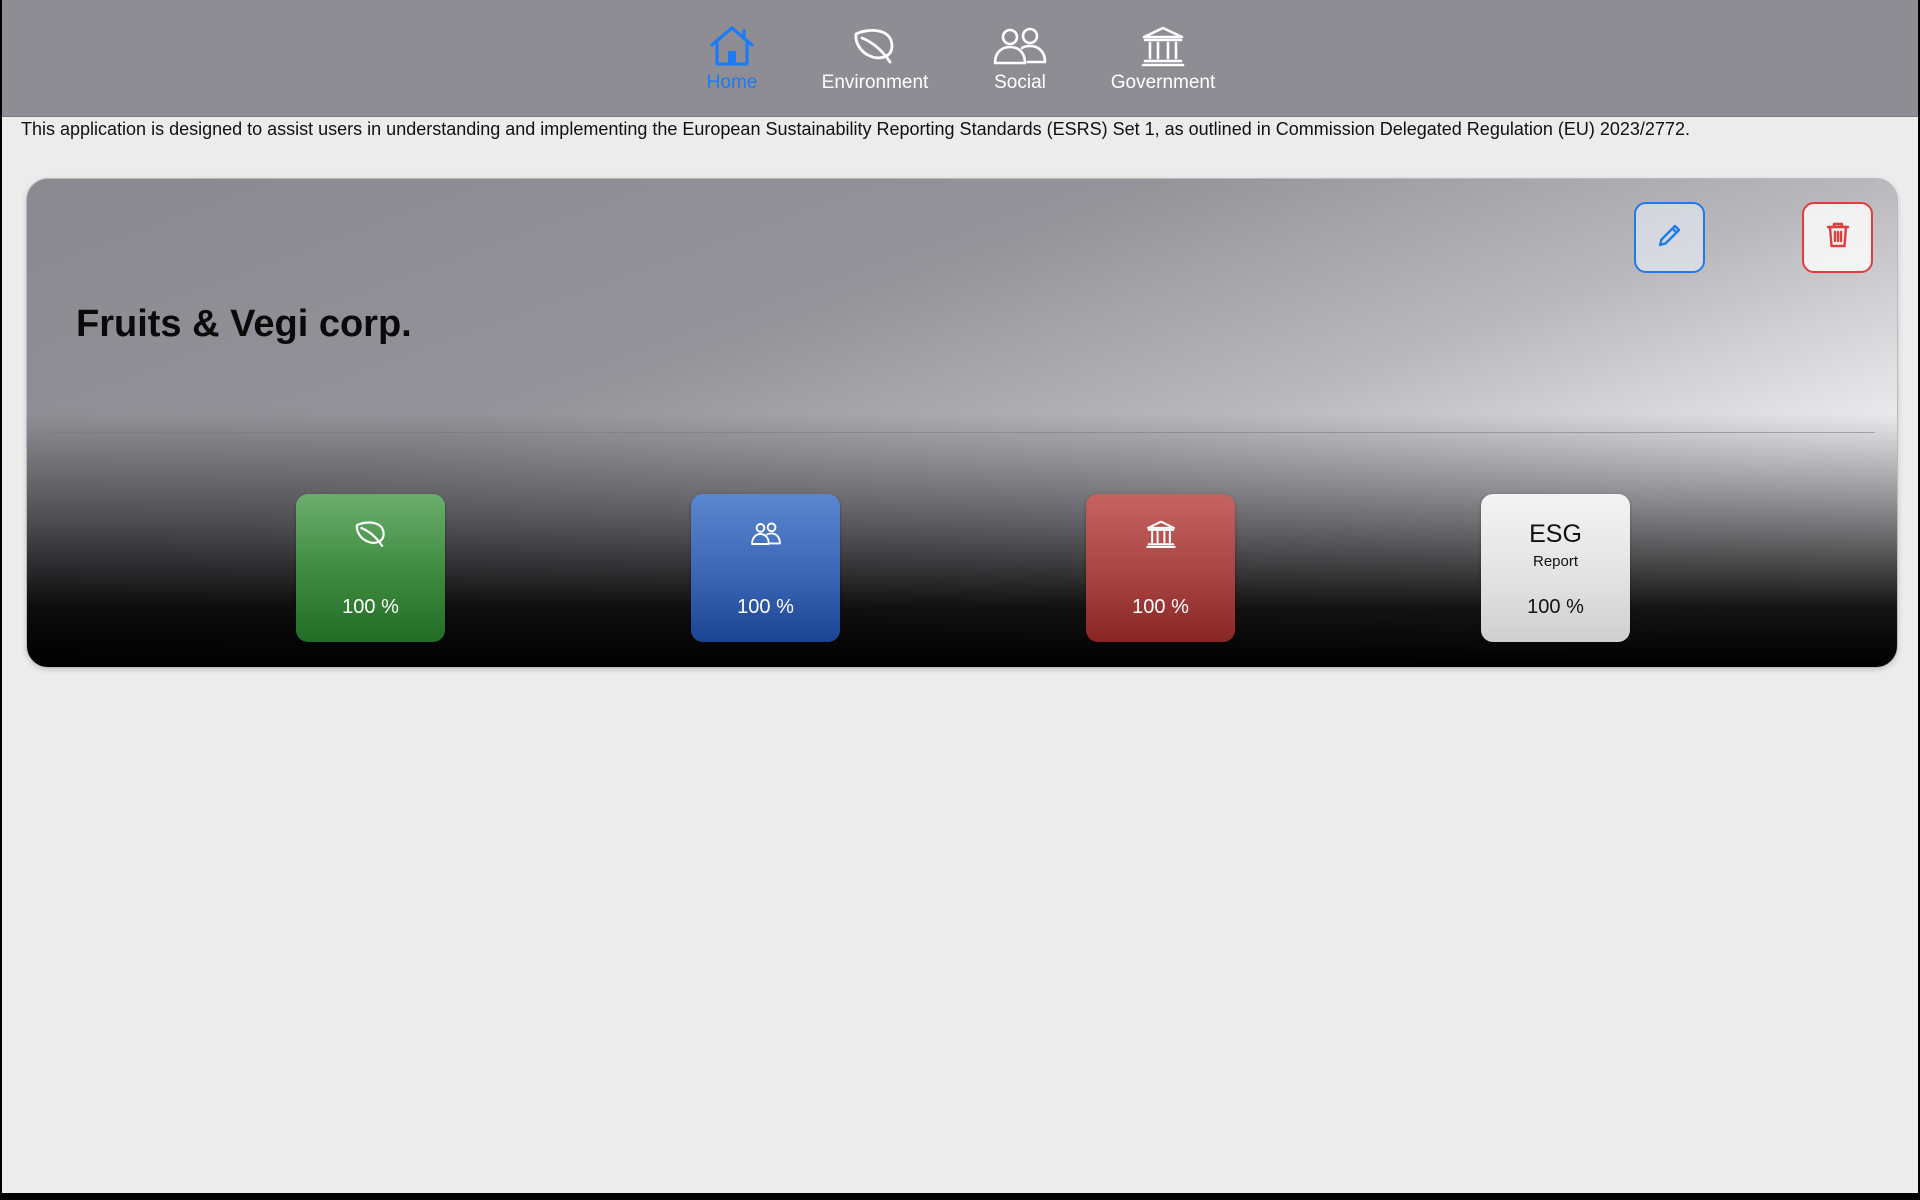 The width and height of the screenshot is (1920, 1200). I want to click on tab-home: Home, so click(732, 58).